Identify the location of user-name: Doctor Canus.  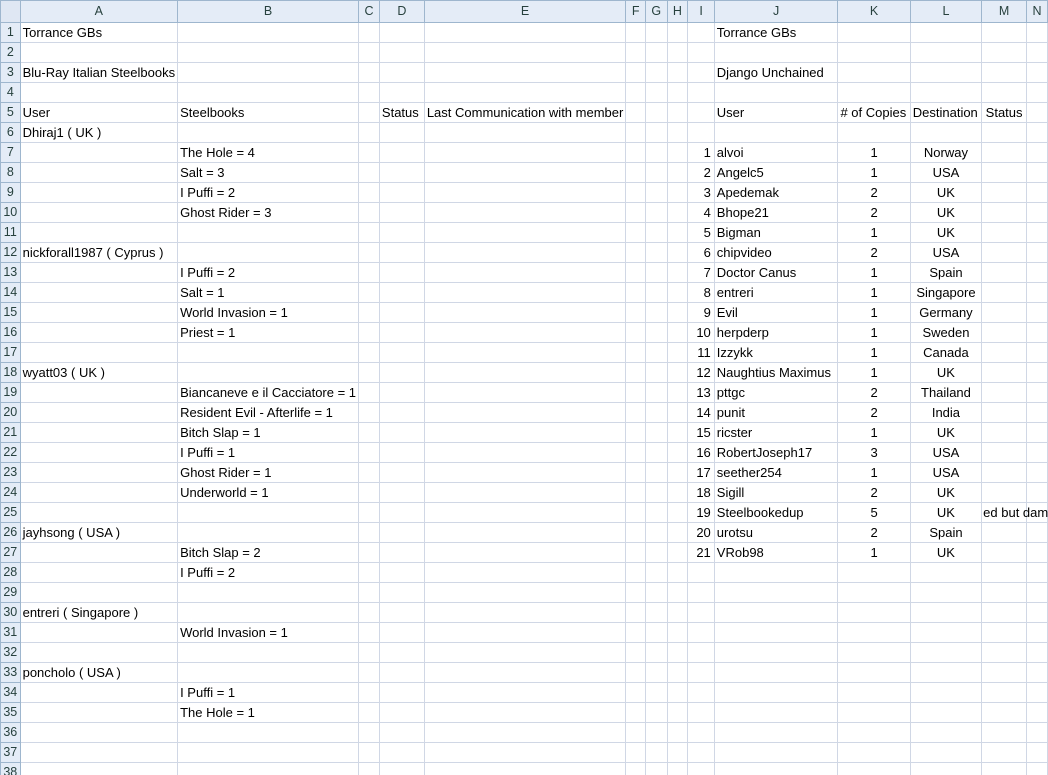
(776, 272).